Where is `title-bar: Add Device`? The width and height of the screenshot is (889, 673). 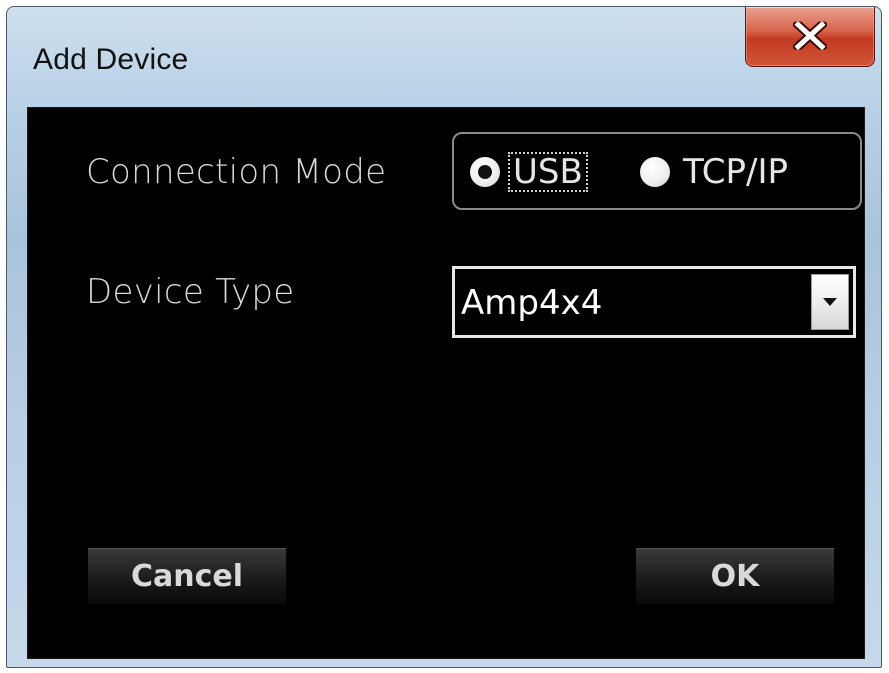
title-bar: Add Device is located at coordinates (444, 50).